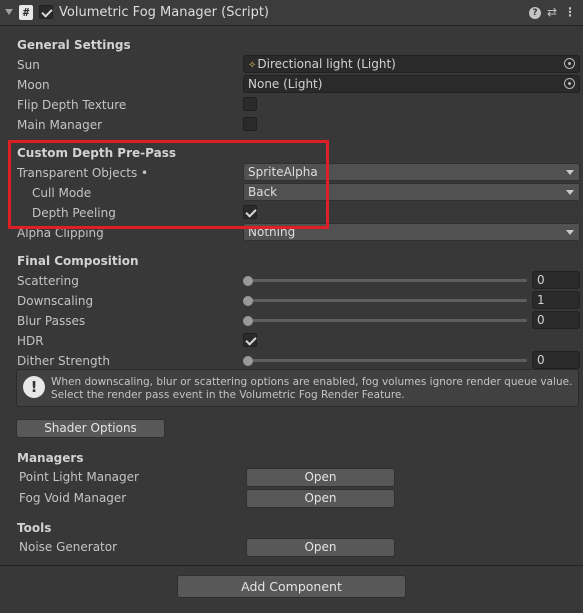 The width and height of the screenshot is (583, 613). What do you see at coordinates (248, 361) in the screenshot?
I see `dither-strength-slider-thumb` at bounding box center [248, 361].